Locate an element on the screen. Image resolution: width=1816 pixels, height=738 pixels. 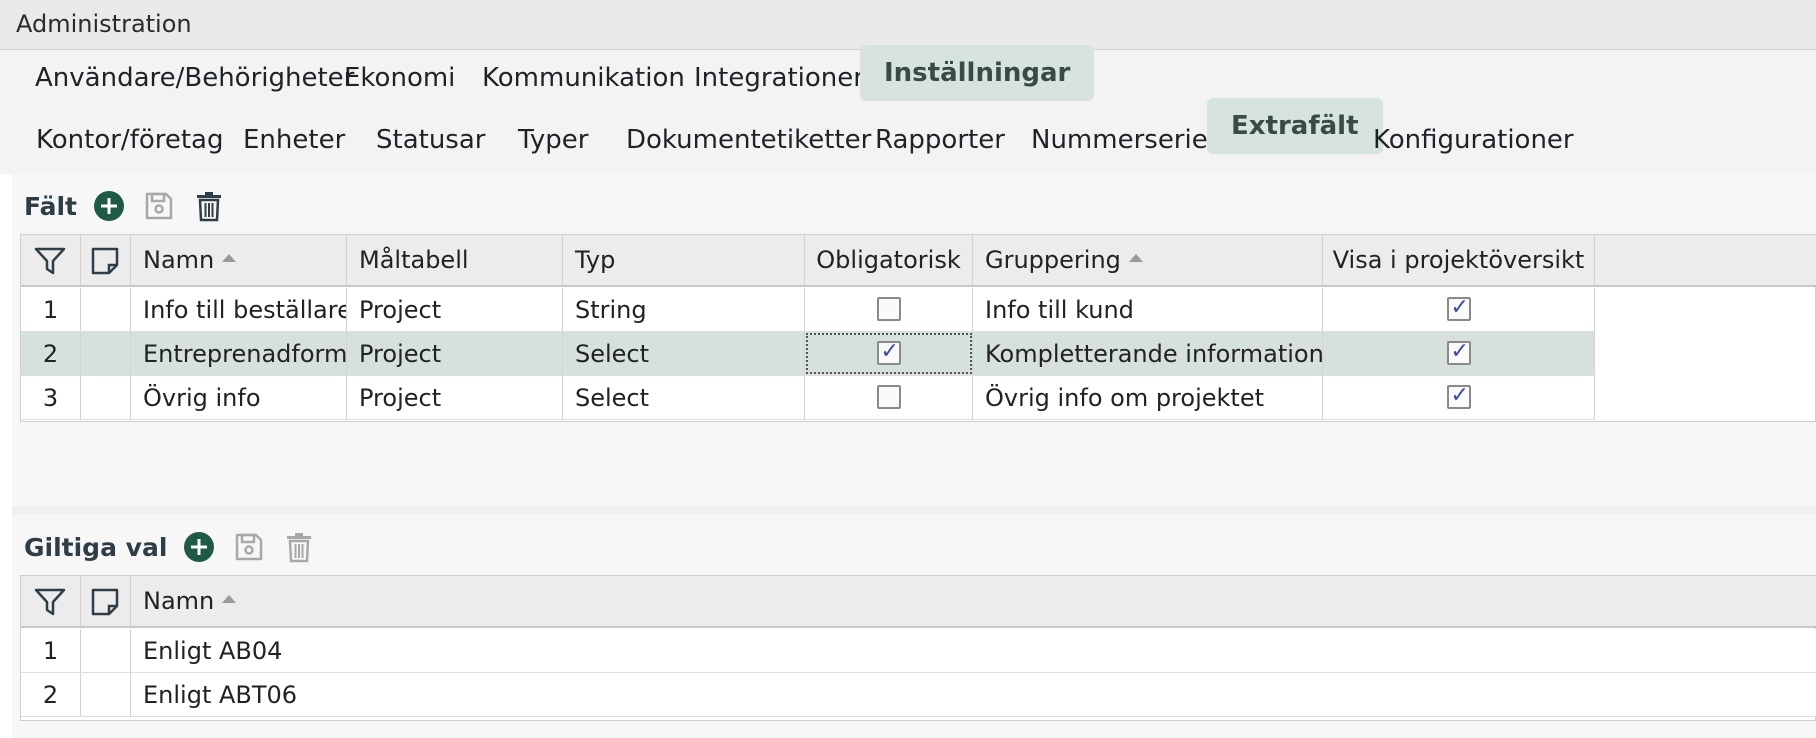
column-header-visa-i-projektoversikt: Visa i projektöversikt is located at coordinates (1459, 260).